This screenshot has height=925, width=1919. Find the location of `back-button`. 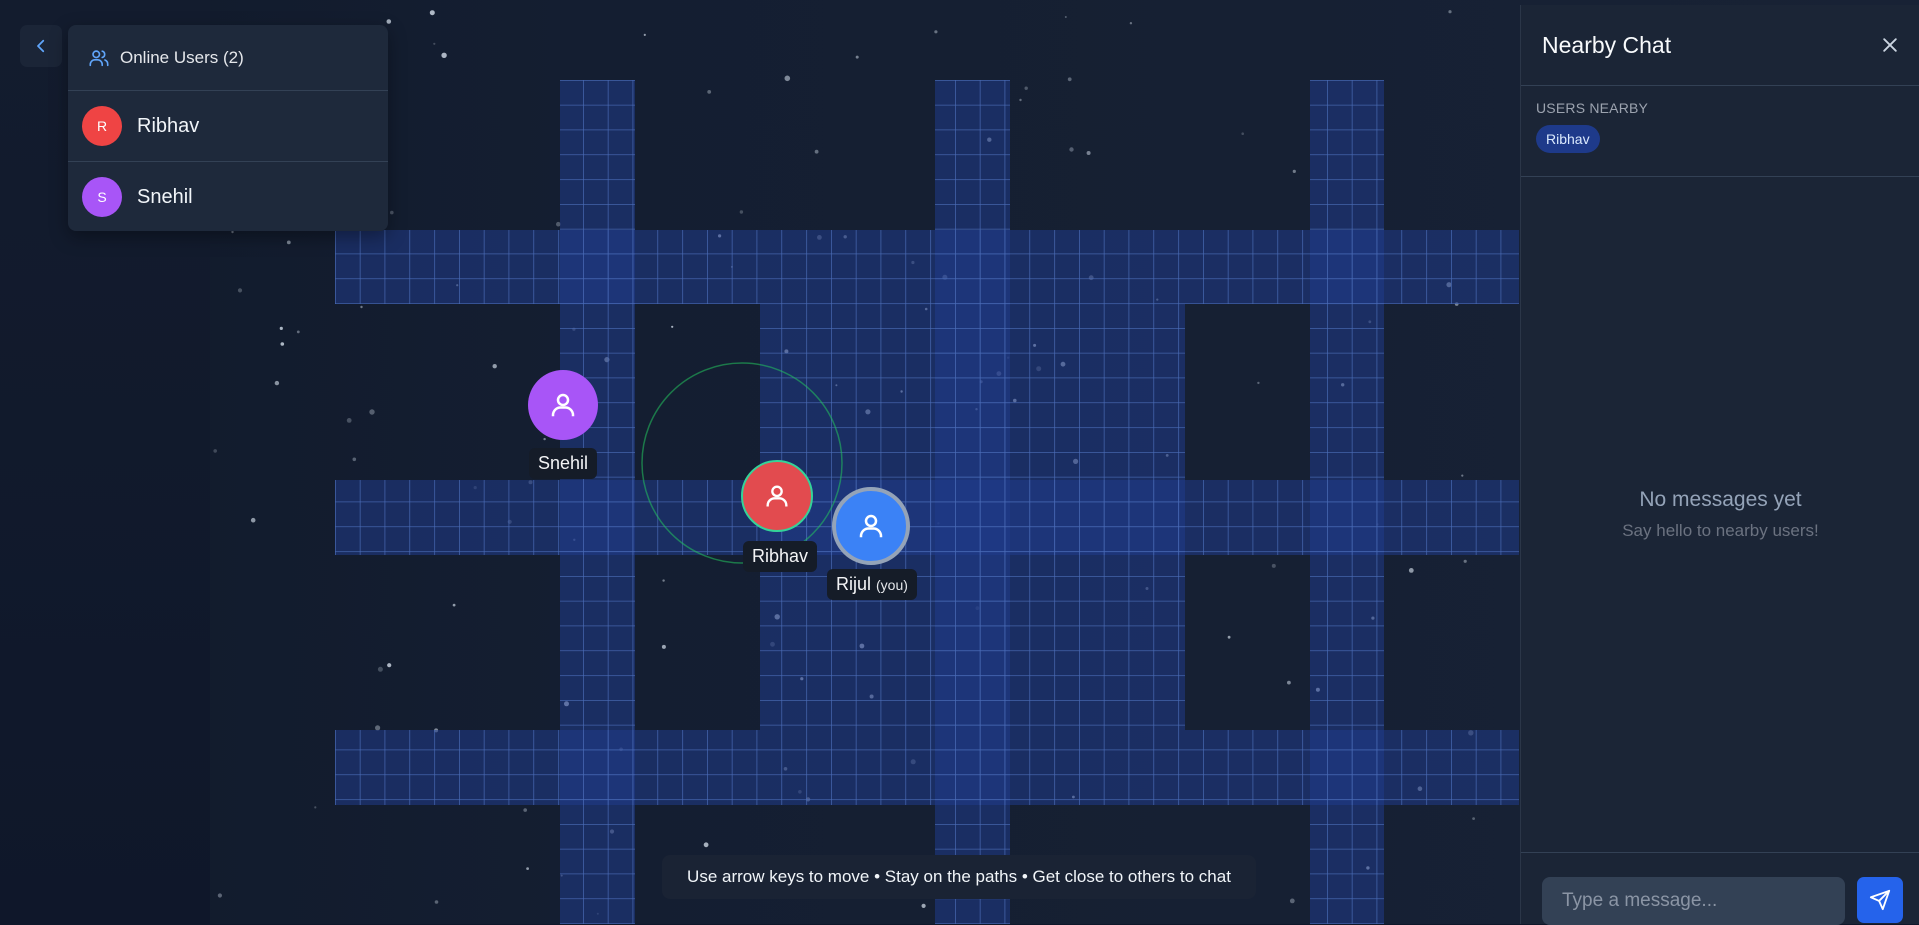

back-button is located at coordinates (41, 46).